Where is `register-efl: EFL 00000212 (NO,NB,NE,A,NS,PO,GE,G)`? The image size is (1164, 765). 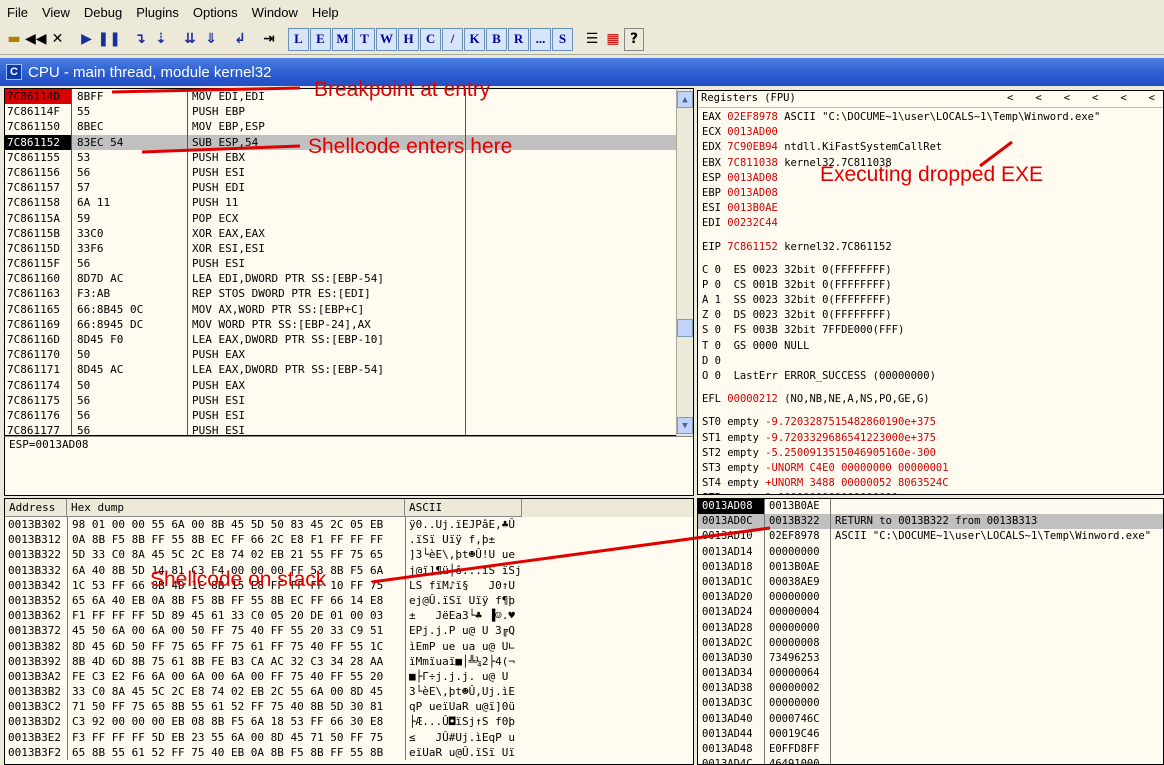 register-efl: EFL 00000212 (NO,NB,NE,A,NS,PO,GE,G) is located at coordinates (930, 399).